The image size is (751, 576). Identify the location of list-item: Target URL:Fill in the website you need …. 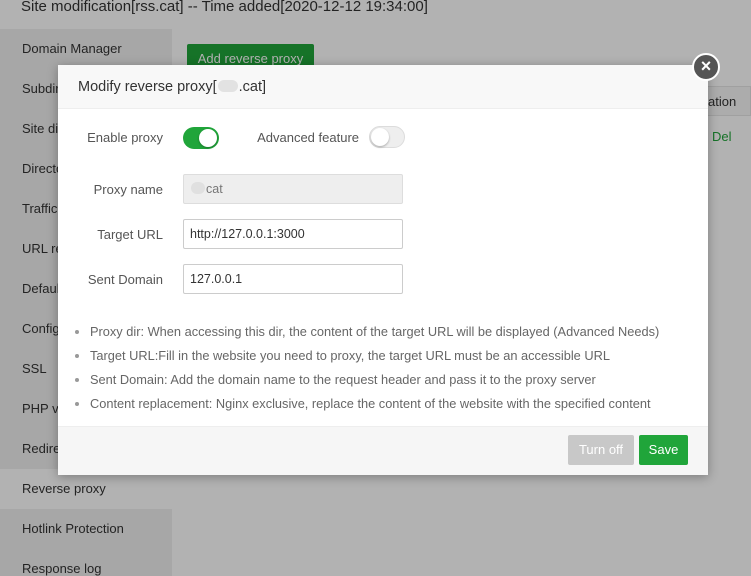
(385, 356).